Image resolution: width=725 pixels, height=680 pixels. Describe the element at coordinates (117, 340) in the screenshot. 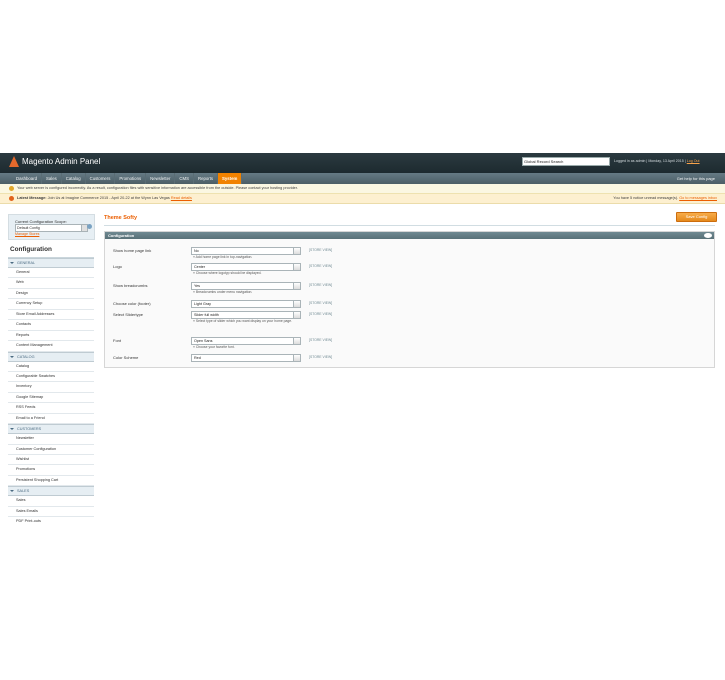

I see `field-label: Font` at that location.